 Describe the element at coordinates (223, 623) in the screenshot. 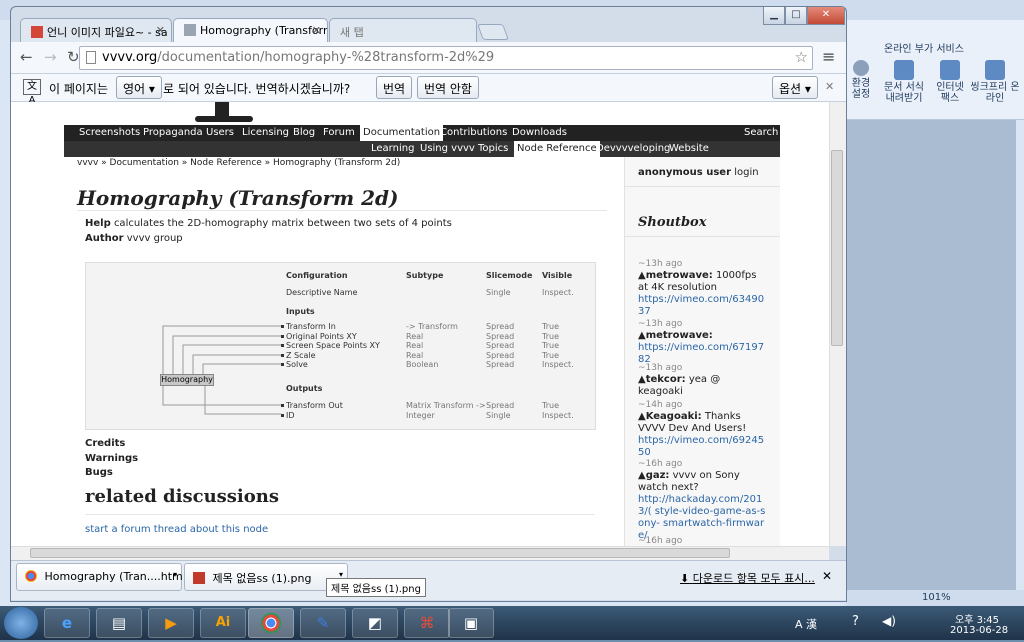

I see `illustrator-icon: Ai` at that location.